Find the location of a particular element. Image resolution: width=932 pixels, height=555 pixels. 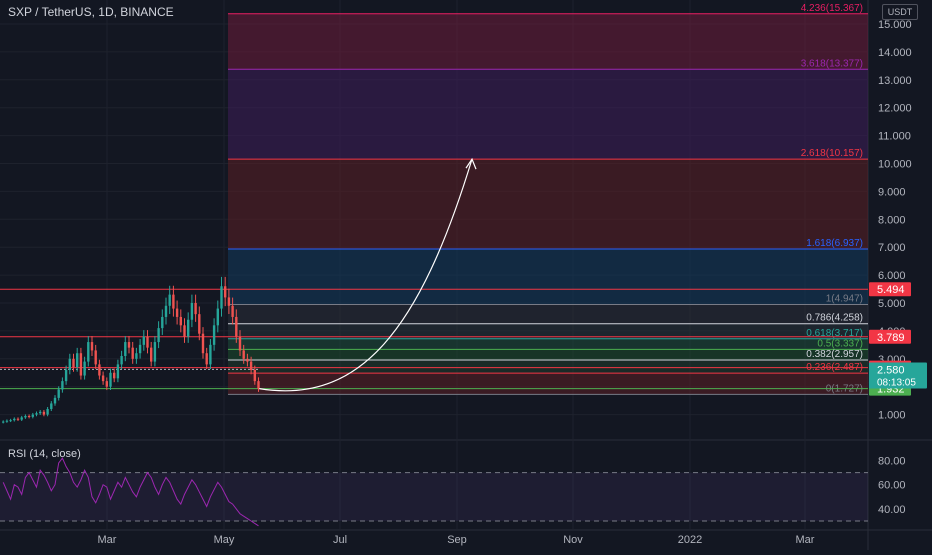

fib-level-label: 3.618(13.377) is located at coordinates (832, 63).